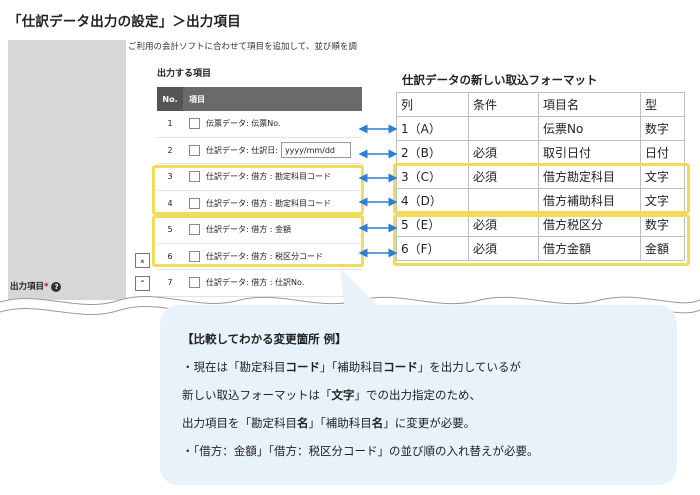 The width and height of the screenshot is (700, 495). I want to click on callout-line-4: ・「借方：金額」「借方：税区分コード」の並び順の入れ替えが必要。, so click(360, 451).